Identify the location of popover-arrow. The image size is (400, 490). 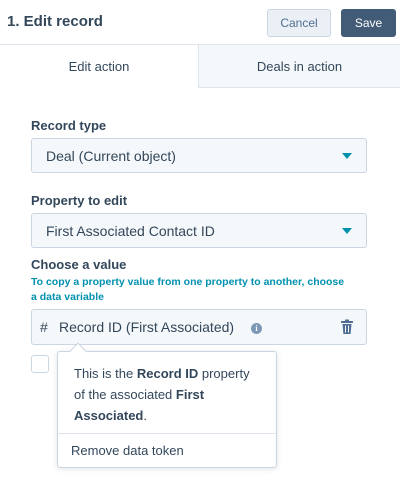
(78, 351).